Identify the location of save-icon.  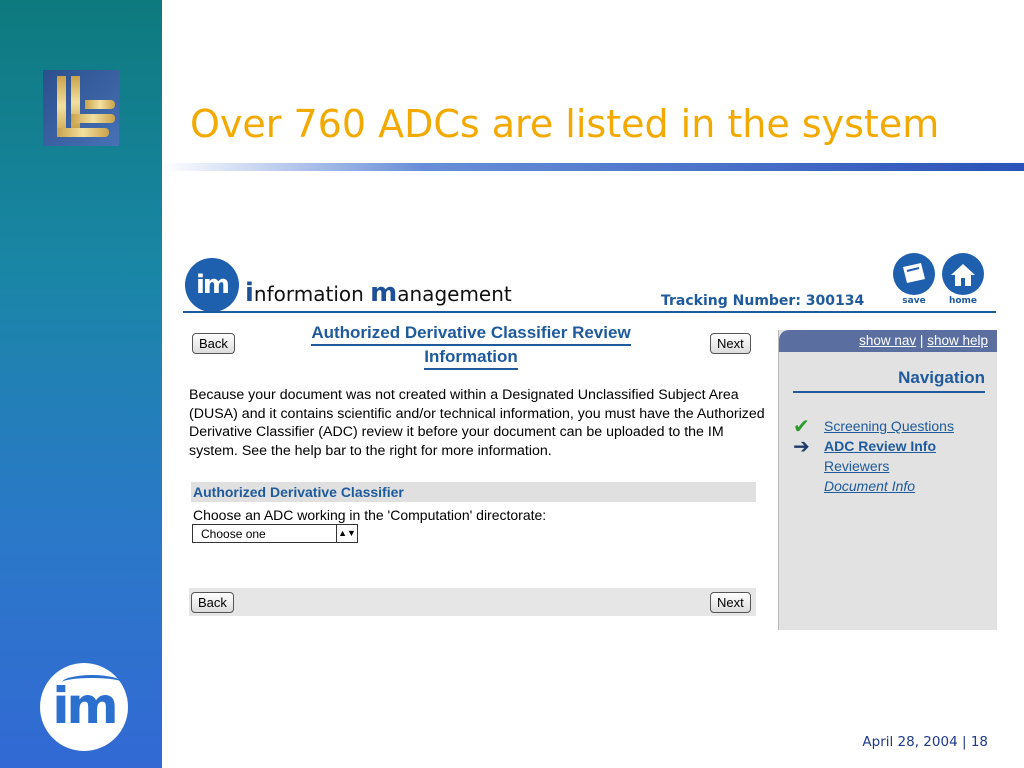
(914, 274).